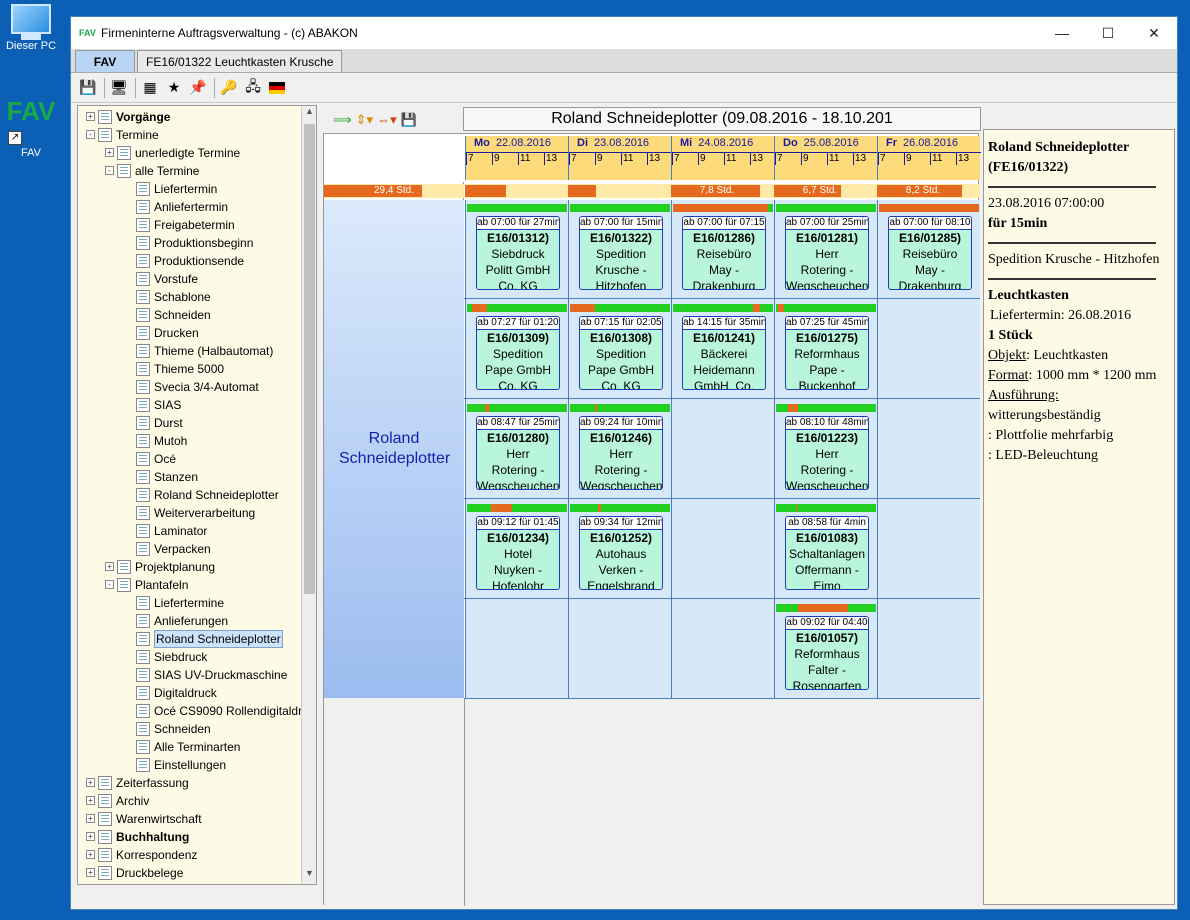 This screenshot has width=1190, height=920. What do you see at coordinates (277, 88) in the screenshot?
I see `german-flag-icon` at bounding box center [277, 88].